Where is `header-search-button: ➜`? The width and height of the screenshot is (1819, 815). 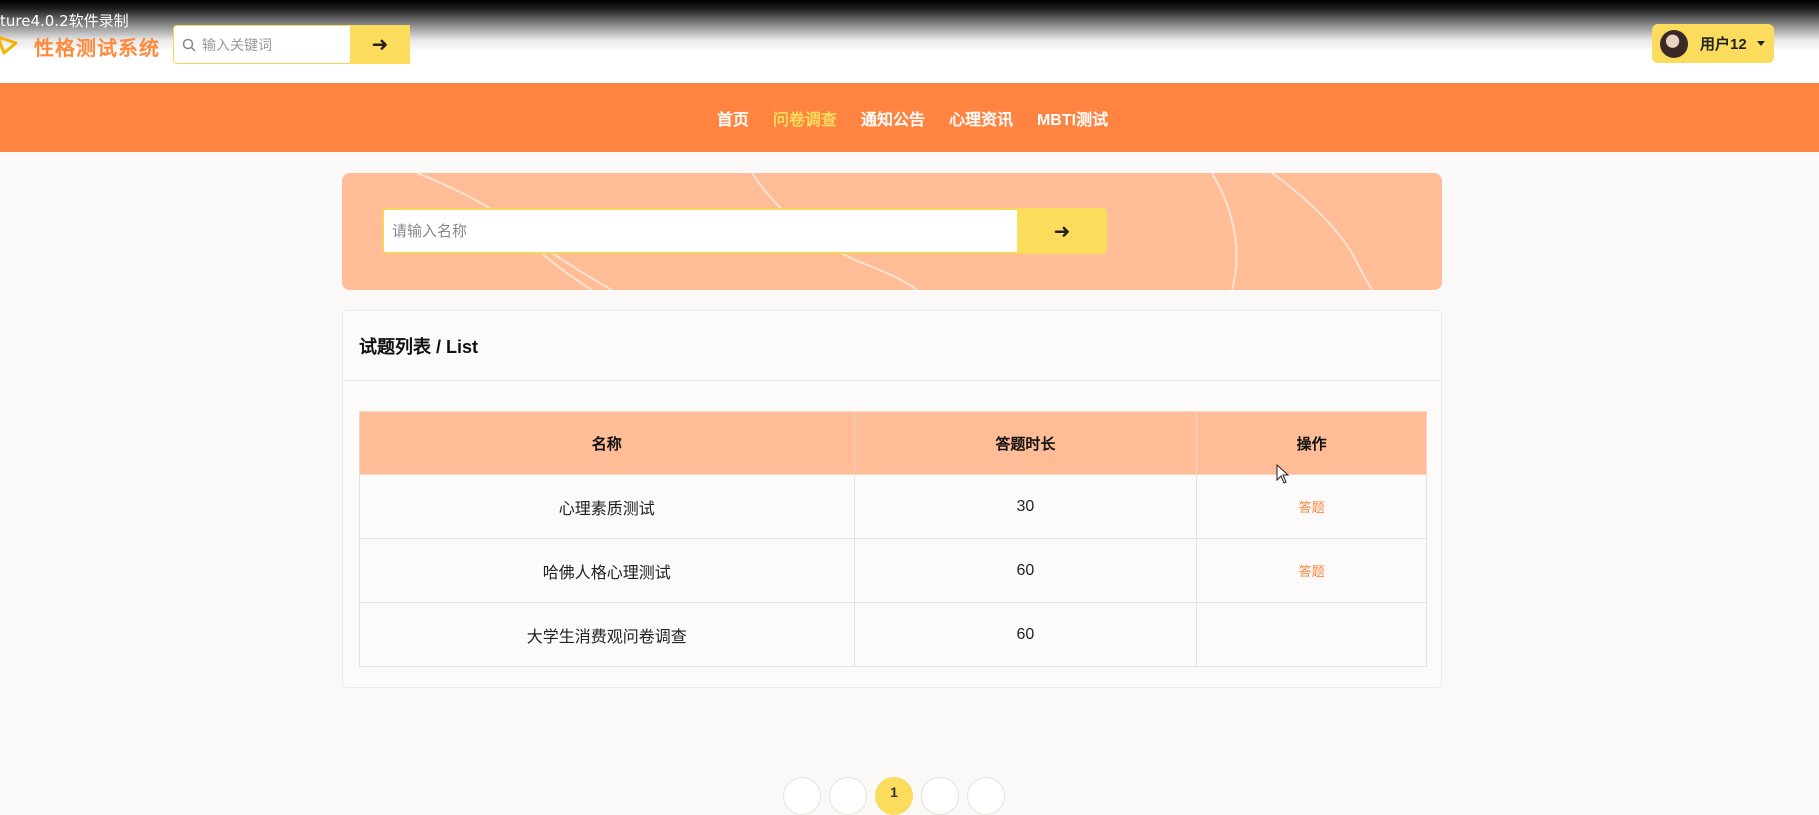
header-search-button: ➜ is located at coordinates (380, 44).